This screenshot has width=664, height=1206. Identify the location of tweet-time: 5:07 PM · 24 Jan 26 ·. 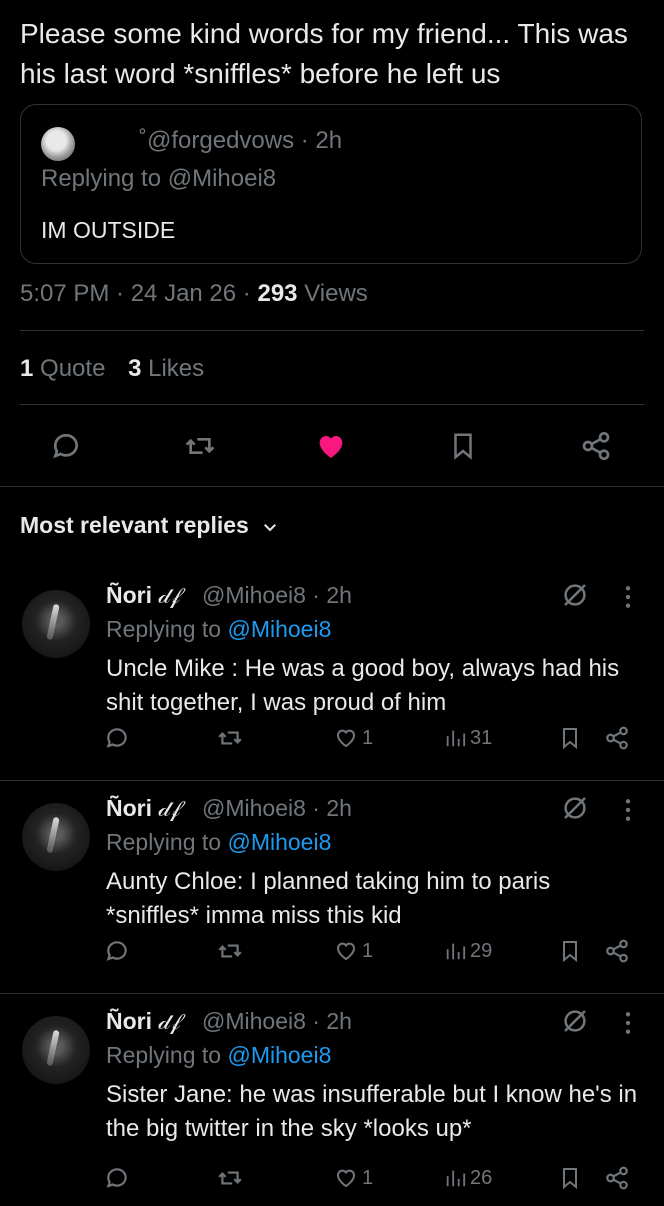
(135, 293).